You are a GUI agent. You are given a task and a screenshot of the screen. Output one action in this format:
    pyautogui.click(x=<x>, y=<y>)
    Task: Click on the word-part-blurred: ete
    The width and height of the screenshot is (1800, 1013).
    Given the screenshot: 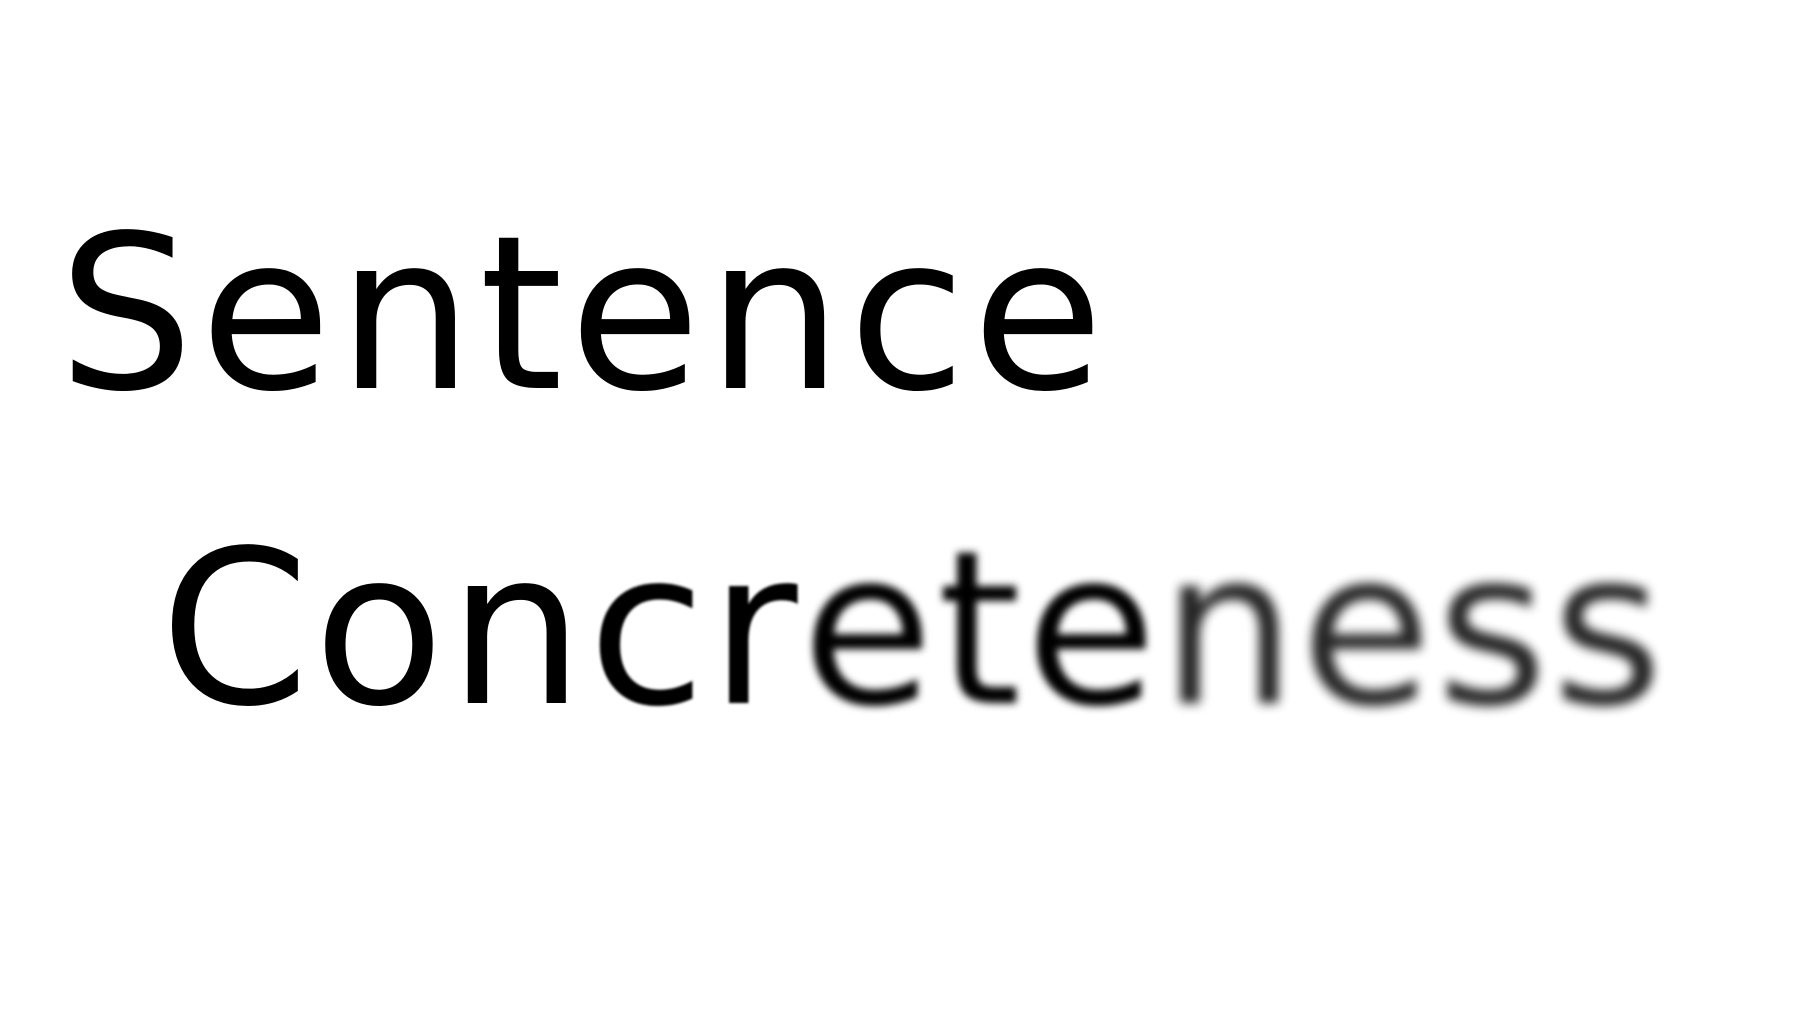 What is the action you would take?
    pyautogui.click(x=981, y=629)
    